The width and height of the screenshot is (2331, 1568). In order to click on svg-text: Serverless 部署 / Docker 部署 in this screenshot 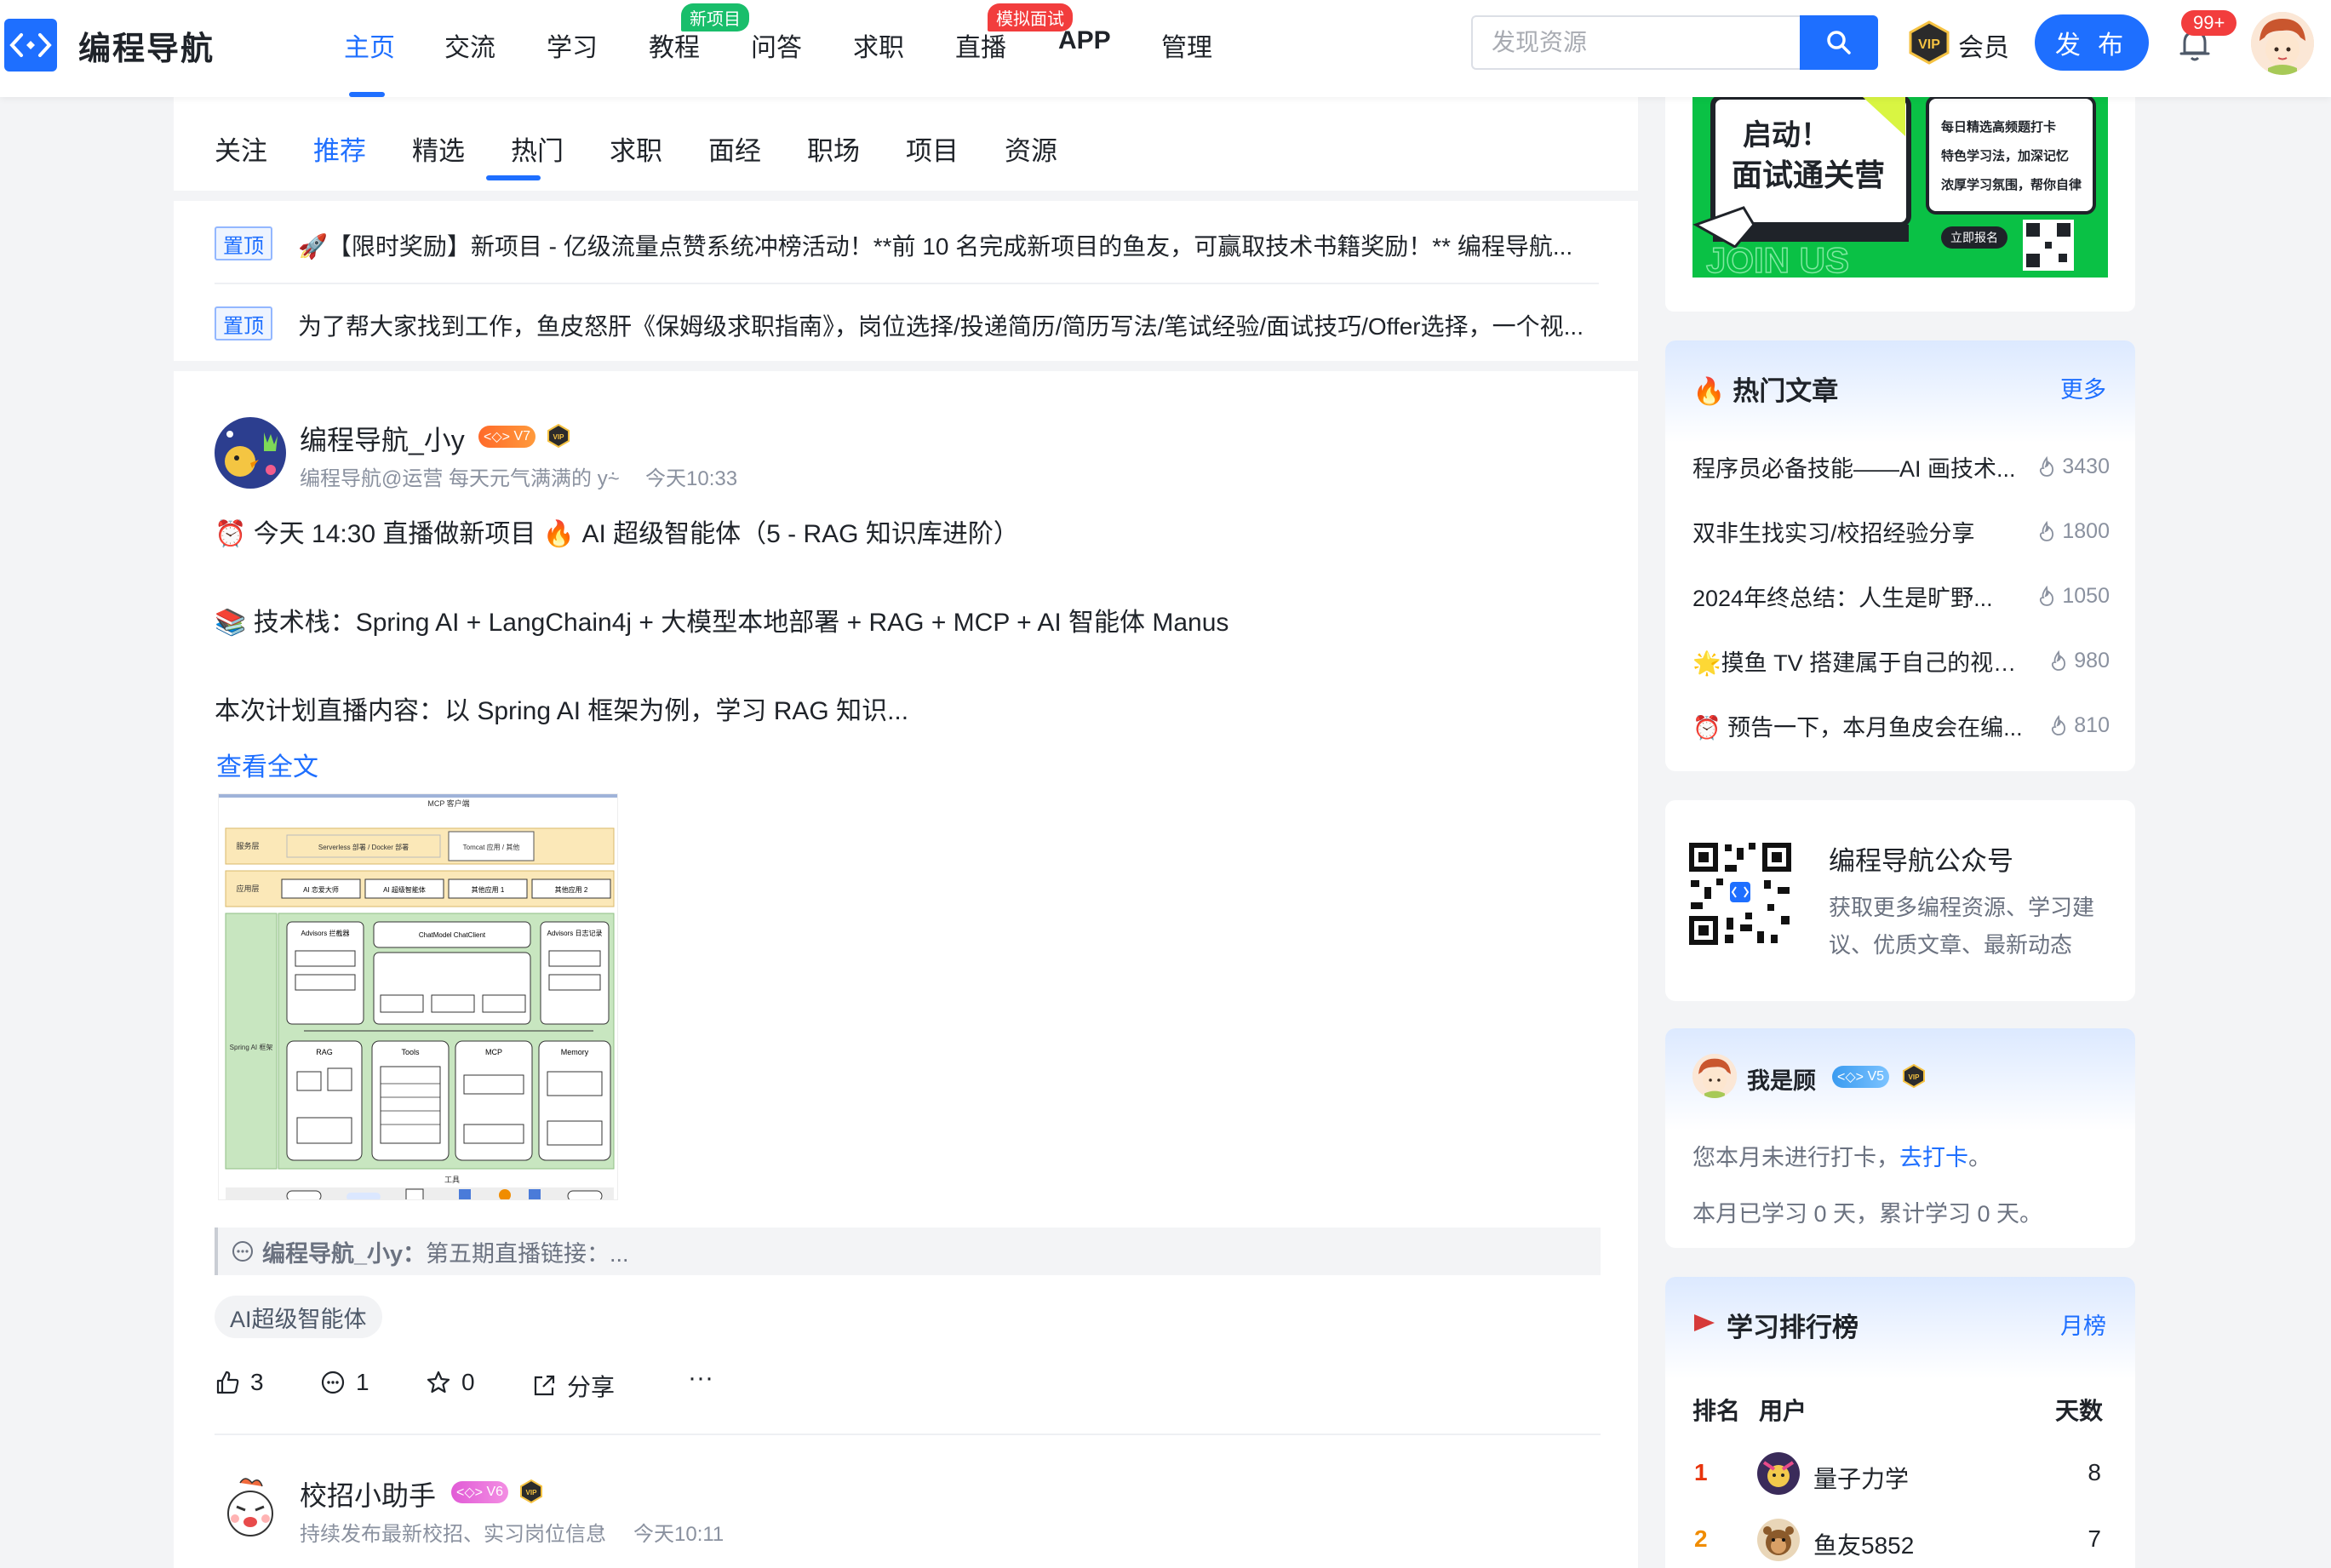, I will do `click(363, 847)`.